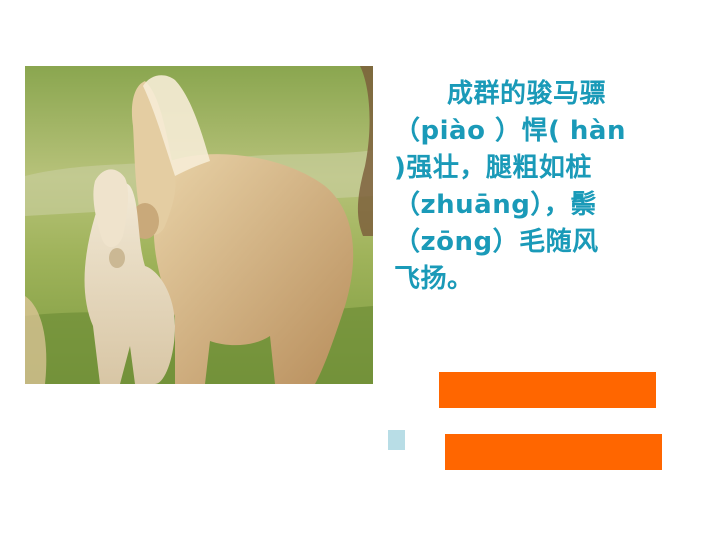 The image size is (720, 540). I want to click on passage-line-1: 成群的骏马骠, so click(500, 94).